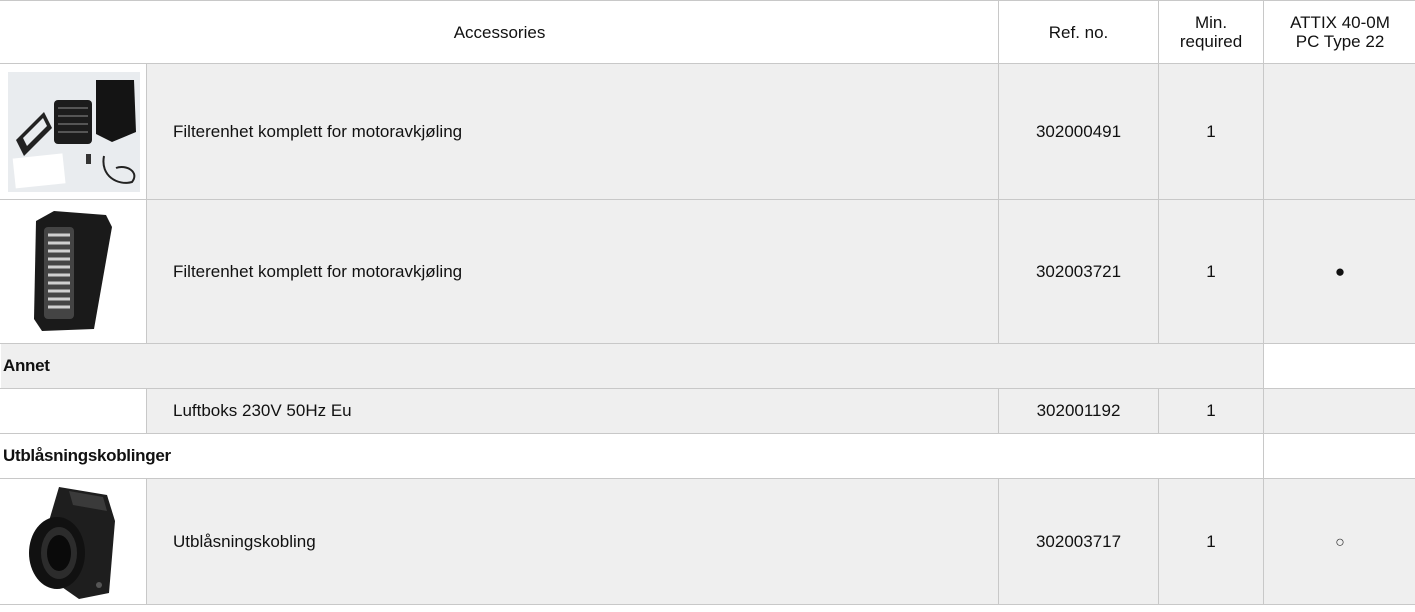  I want to click on header-accessories: Accessories, so click(500, 32).